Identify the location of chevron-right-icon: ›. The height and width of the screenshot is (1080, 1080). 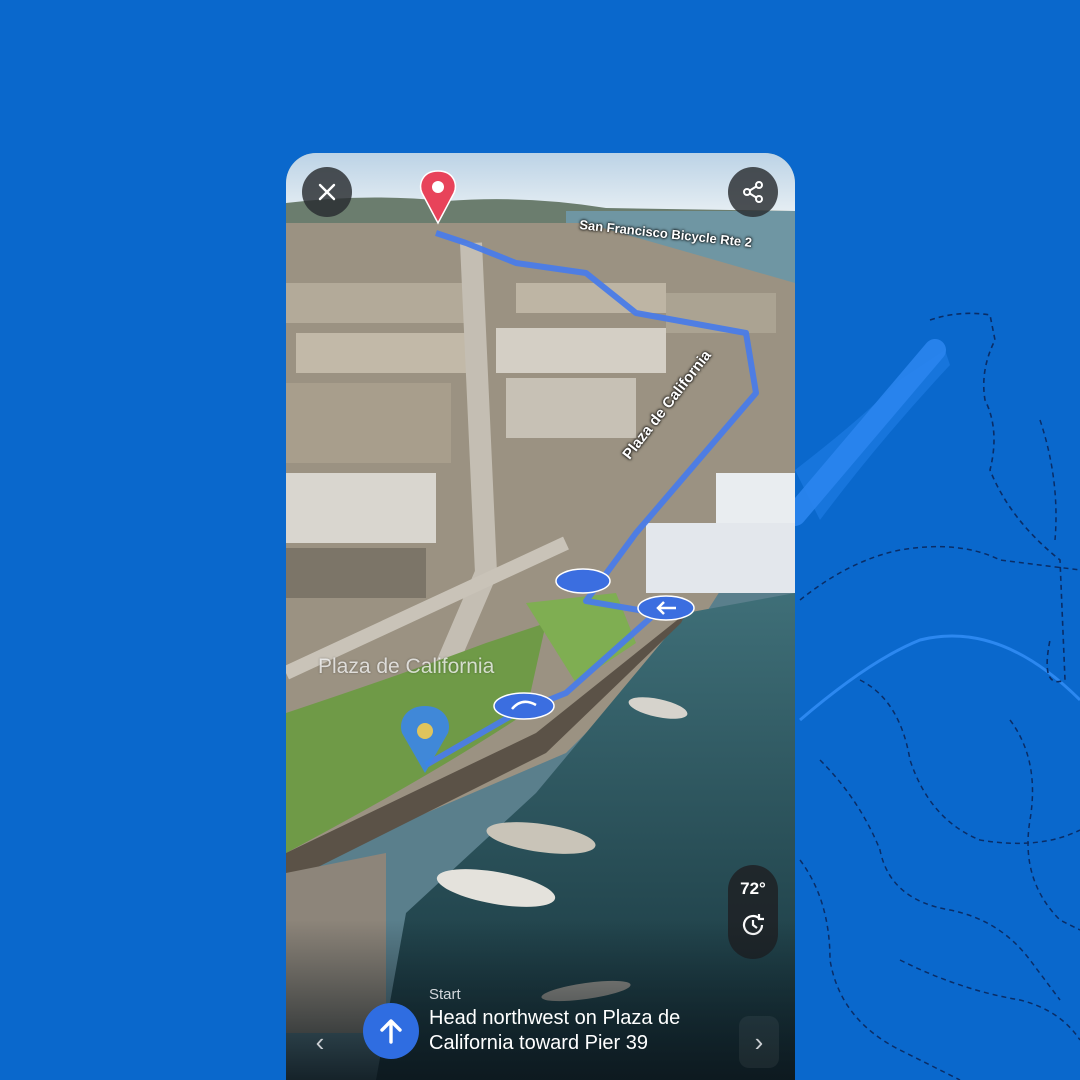
(759, 1042).